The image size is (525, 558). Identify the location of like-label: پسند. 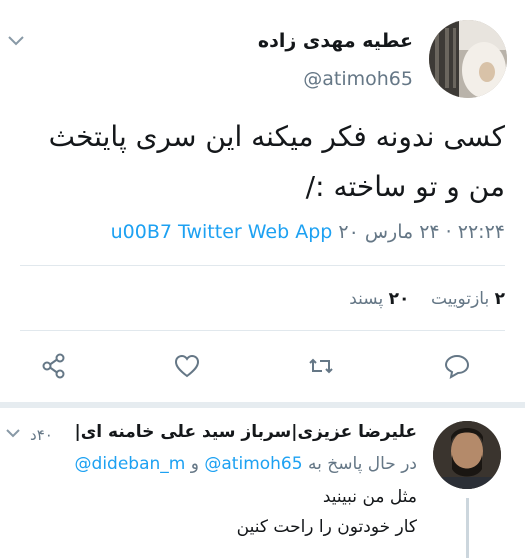
(366, 299).